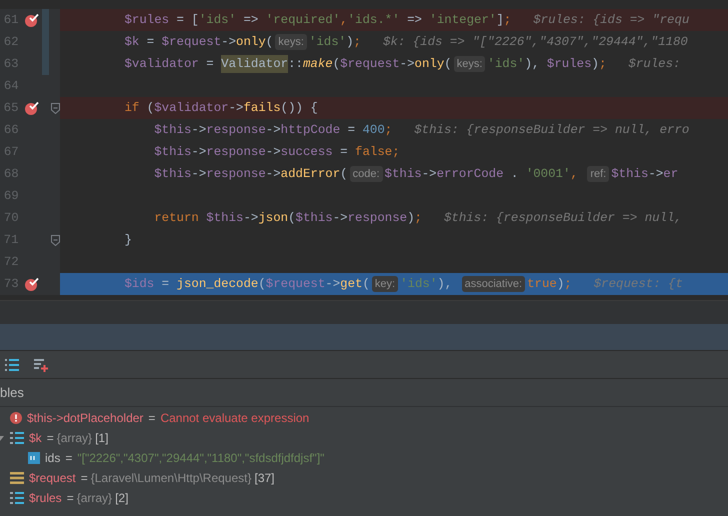 The height and width of the screenshot is (516, 728). Describe the element at coordinates (374, 20) in the screenshot. I see `code-token: 'ids.*'` at that location.